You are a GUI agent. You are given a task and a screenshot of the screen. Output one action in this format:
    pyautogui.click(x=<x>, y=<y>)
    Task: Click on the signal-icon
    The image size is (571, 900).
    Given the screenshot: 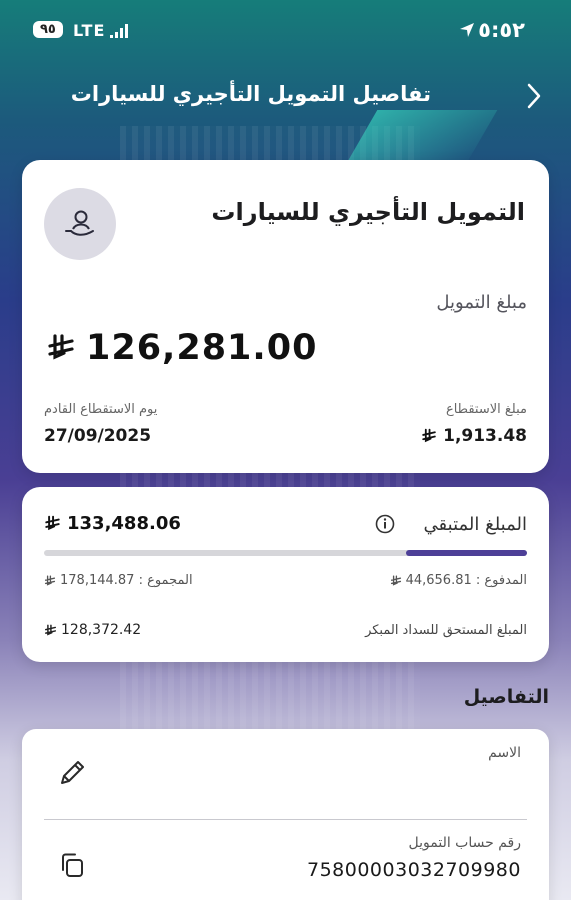 What is the action you would take?
    pyautogui.click(x=119, y=31)
    